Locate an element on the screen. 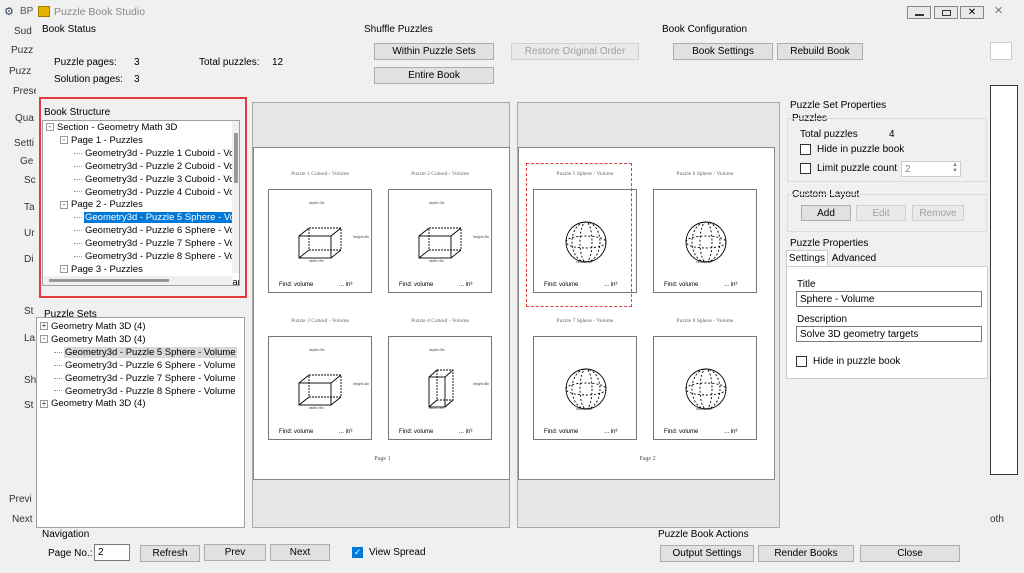 This screenshot has width=1024, height=573. close-button: Close is located at coordinates (910, 553).